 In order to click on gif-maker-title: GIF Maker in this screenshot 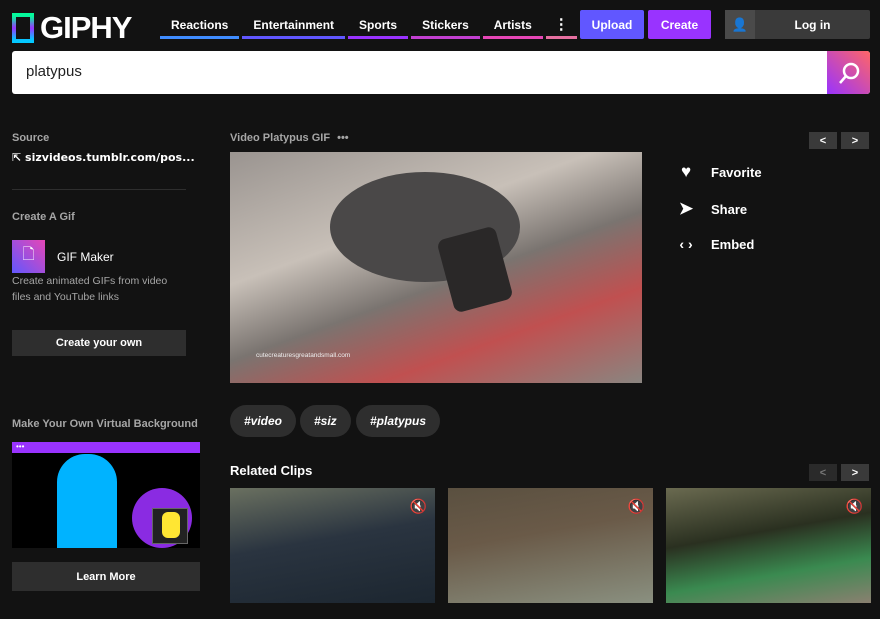, I will do `click(85, 257)`.